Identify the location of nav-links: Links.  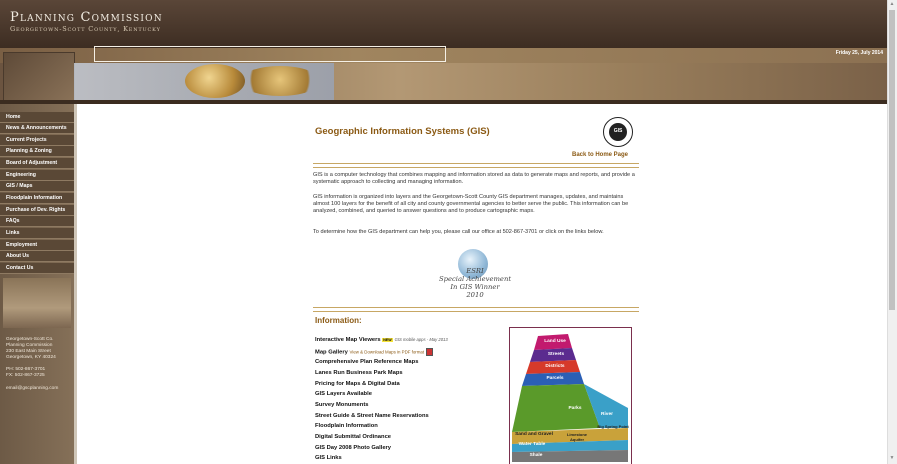
(37, 233).